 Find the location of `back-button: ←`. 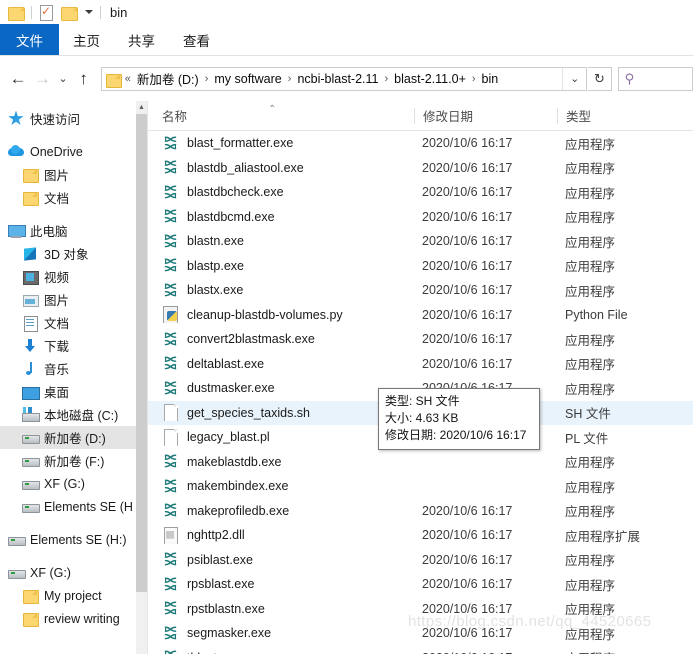

back-button: ← is located at coordinates (18, 79).